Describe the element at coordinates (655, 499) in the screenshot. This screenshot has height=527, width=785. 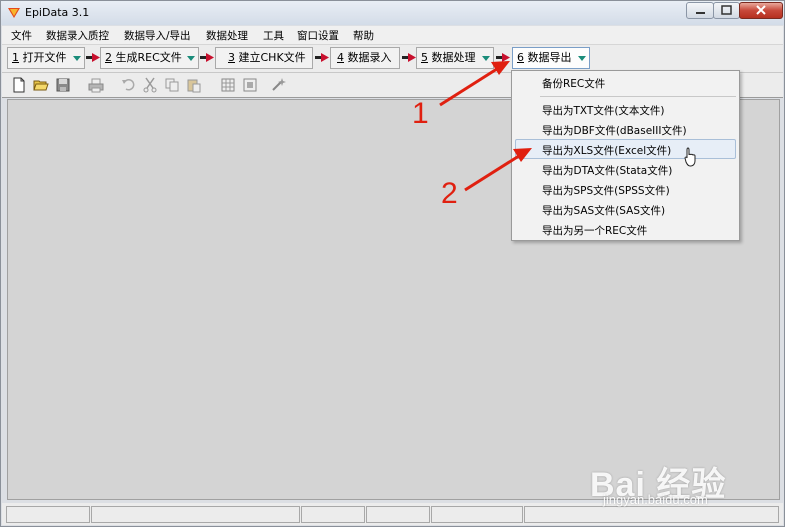
I see `baidu-watermark-url: jingyan.baidu.com` at that location.